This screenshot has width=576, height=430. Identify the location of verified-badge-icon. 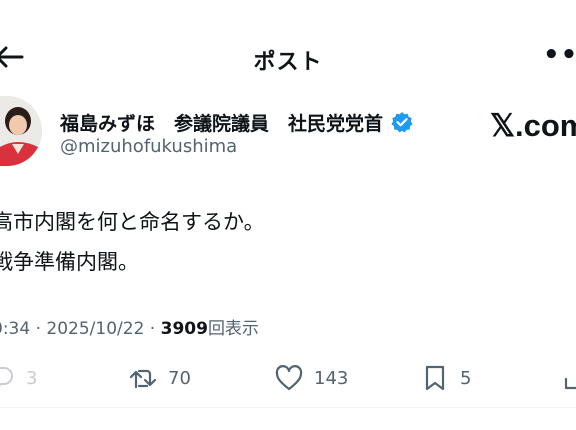
(402, 122).